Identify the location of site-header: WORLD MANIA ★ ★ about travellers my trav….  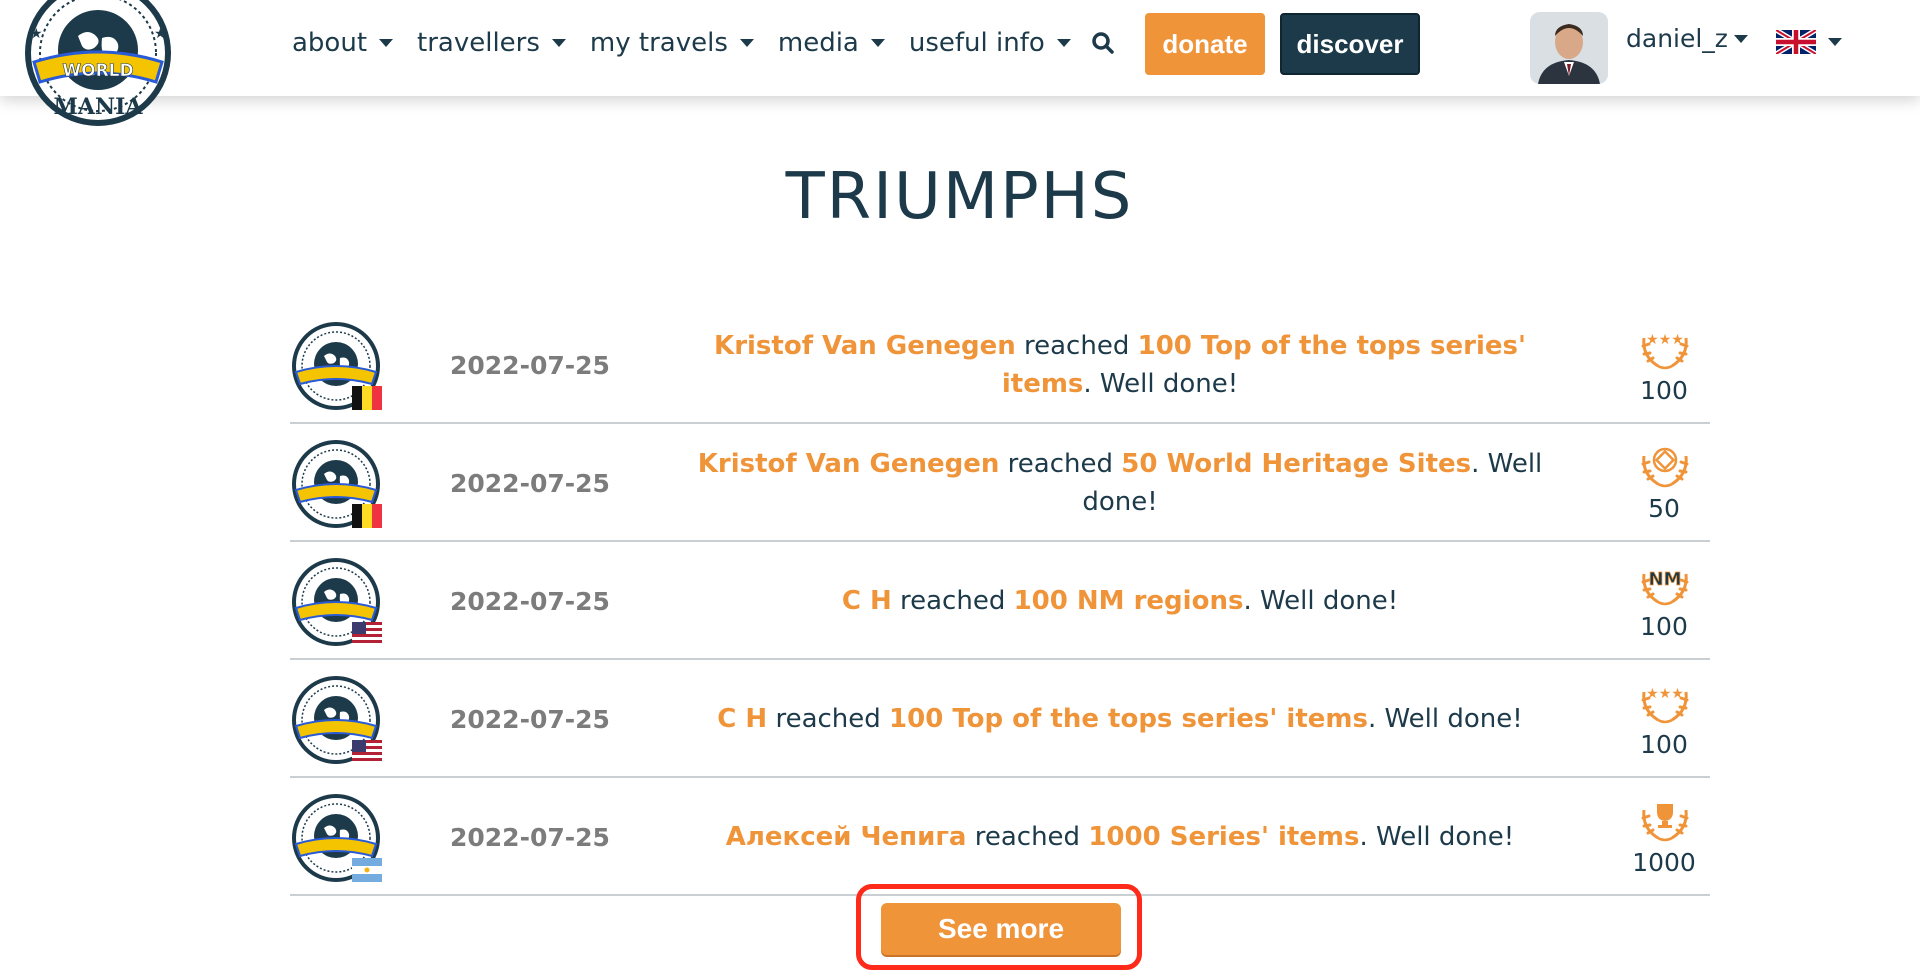
(960, 63).